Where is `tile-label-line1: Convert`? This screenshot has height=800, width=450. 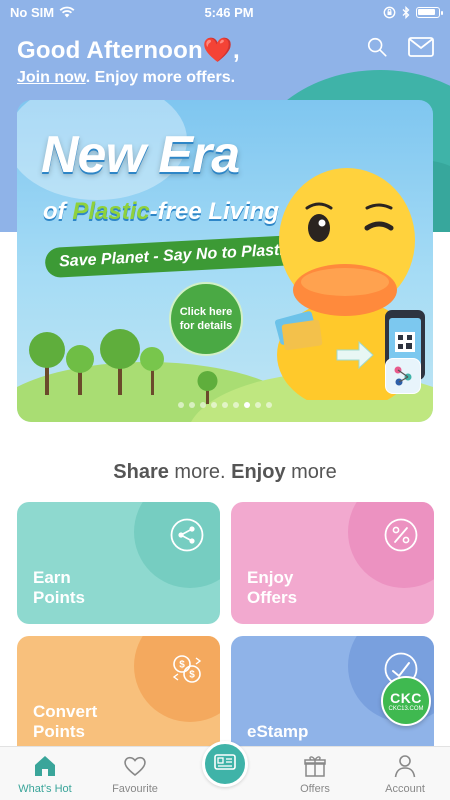 tile-label-line1: Convert is located at coordinates (65, 711).